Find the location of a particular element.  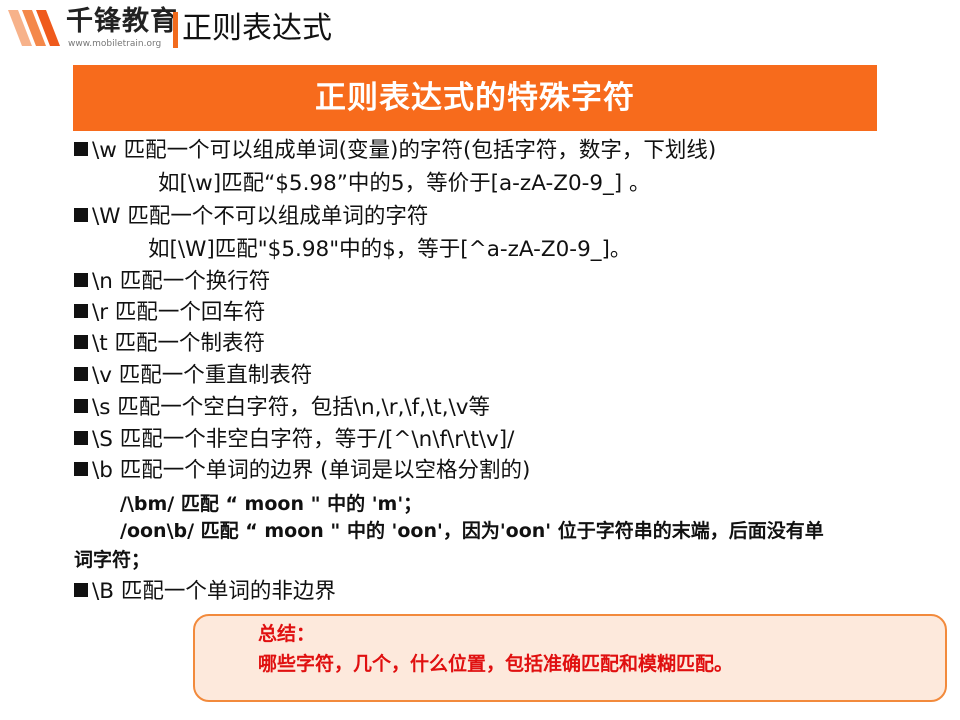

list-item: \s 匹配一个空白字符，包括\n,\r,\f,\t,\v等 is located at coordinates (282, 408).